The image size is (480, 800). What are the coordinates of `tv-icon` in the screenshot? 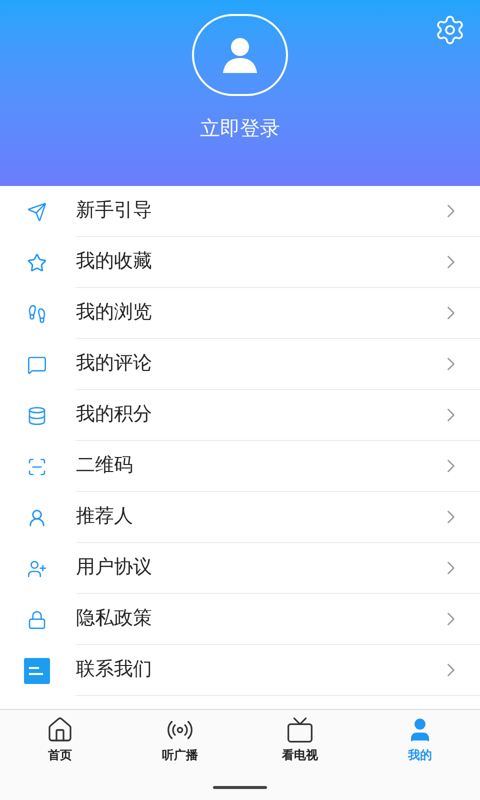 It's located at (300, 730).